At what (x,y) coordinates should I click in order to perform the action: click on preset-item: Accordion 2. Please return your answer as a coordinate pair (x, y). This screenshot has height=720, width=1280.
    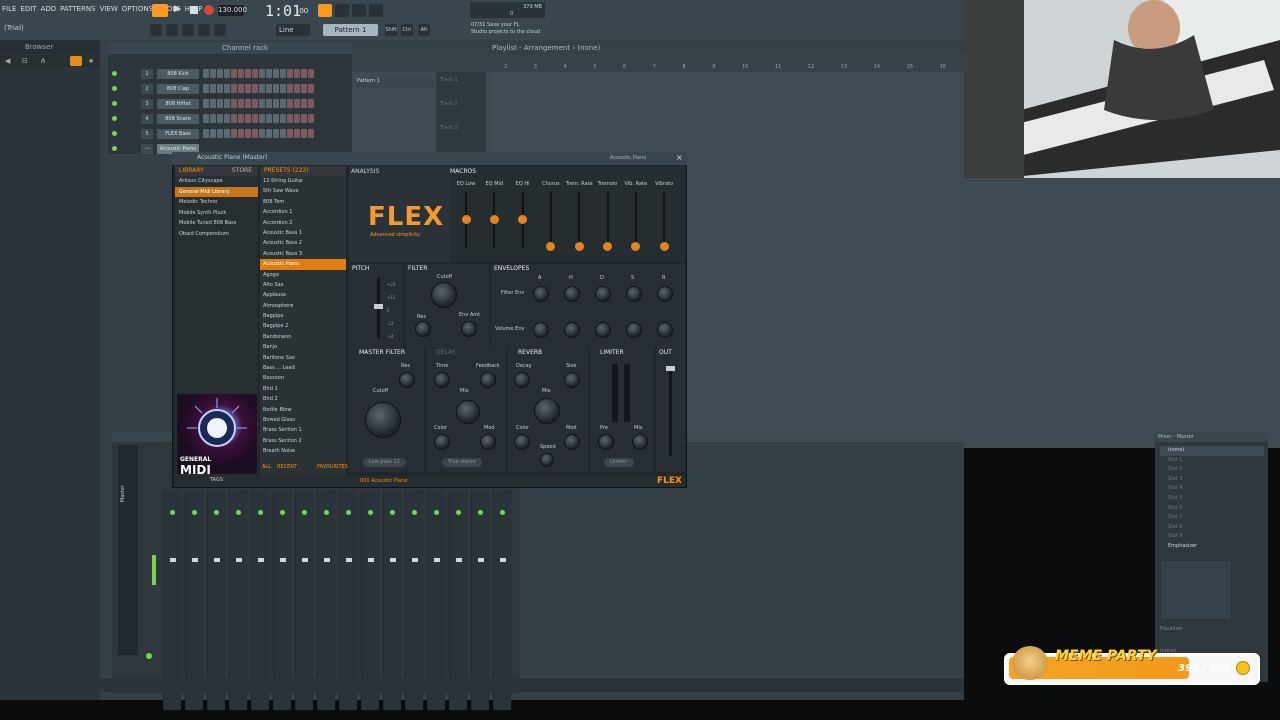
    Looking at the image, I should click on (303, 223).